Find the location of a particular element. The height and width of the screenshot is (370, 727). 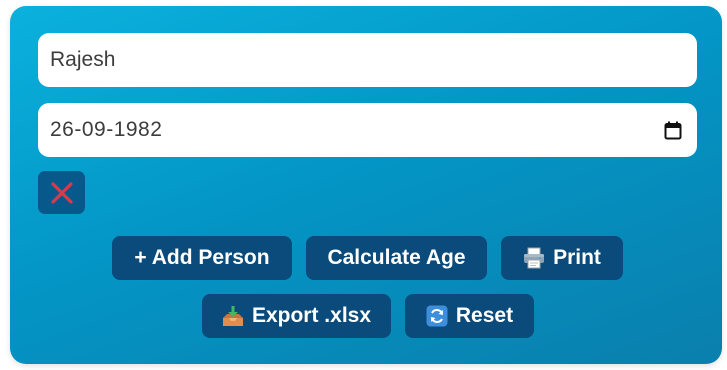

calculate-age-label: Calculate Age is located at coordinates (396, 257).